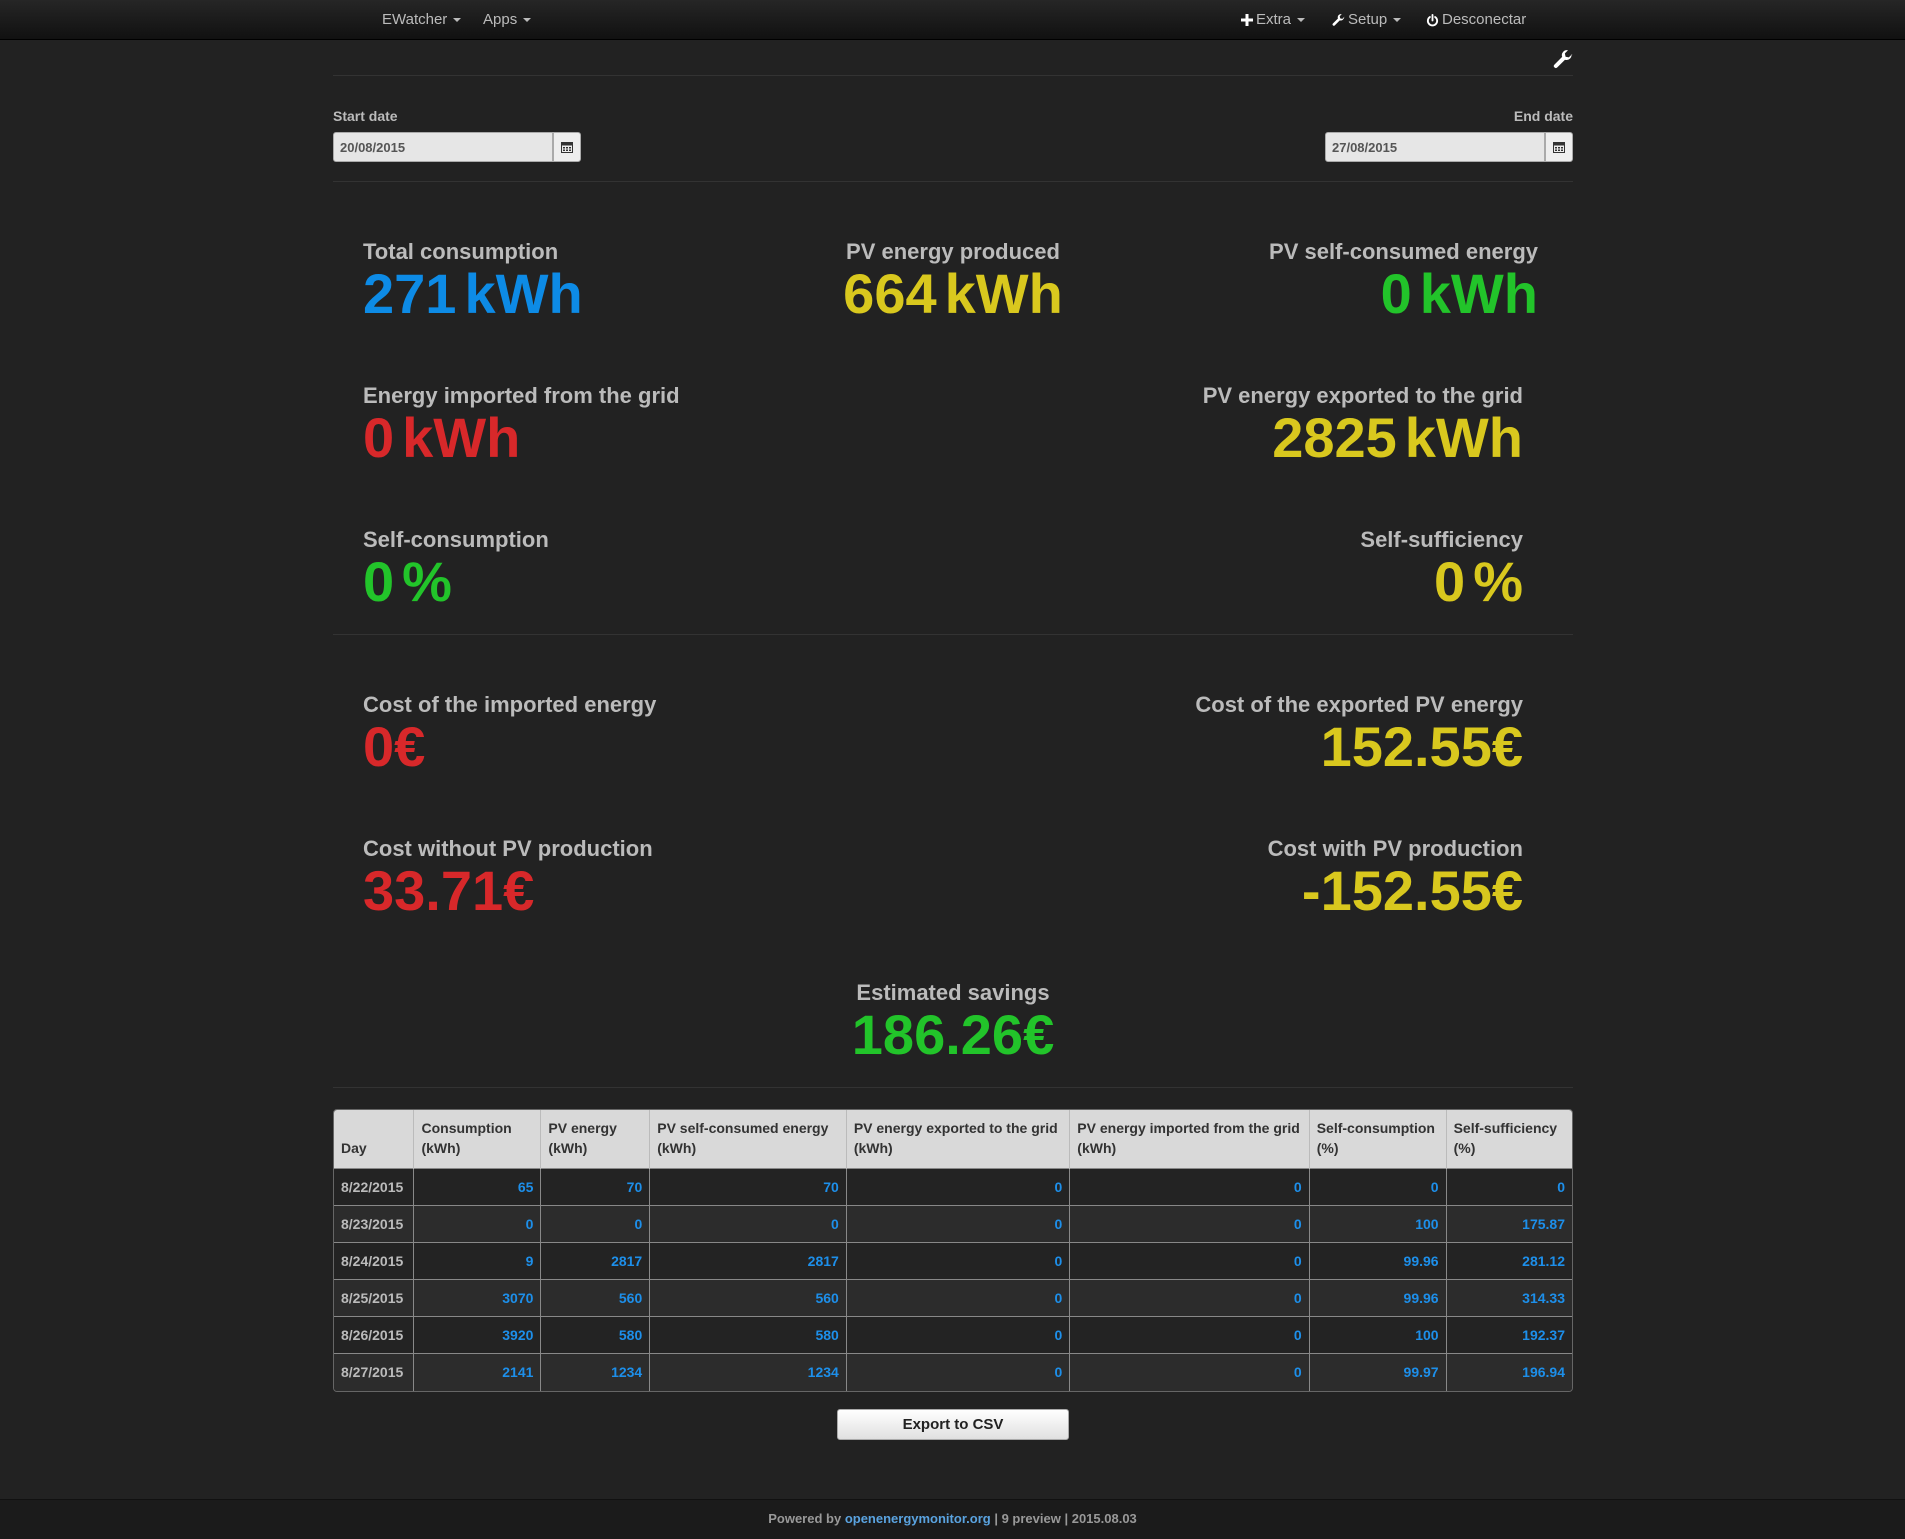 The width and height of the screenshot is (1905, 1539). What do you see at coordinates (374, 1139) in the screenshot?
I see `column-header: Day` at bounding box center [374, 1139].